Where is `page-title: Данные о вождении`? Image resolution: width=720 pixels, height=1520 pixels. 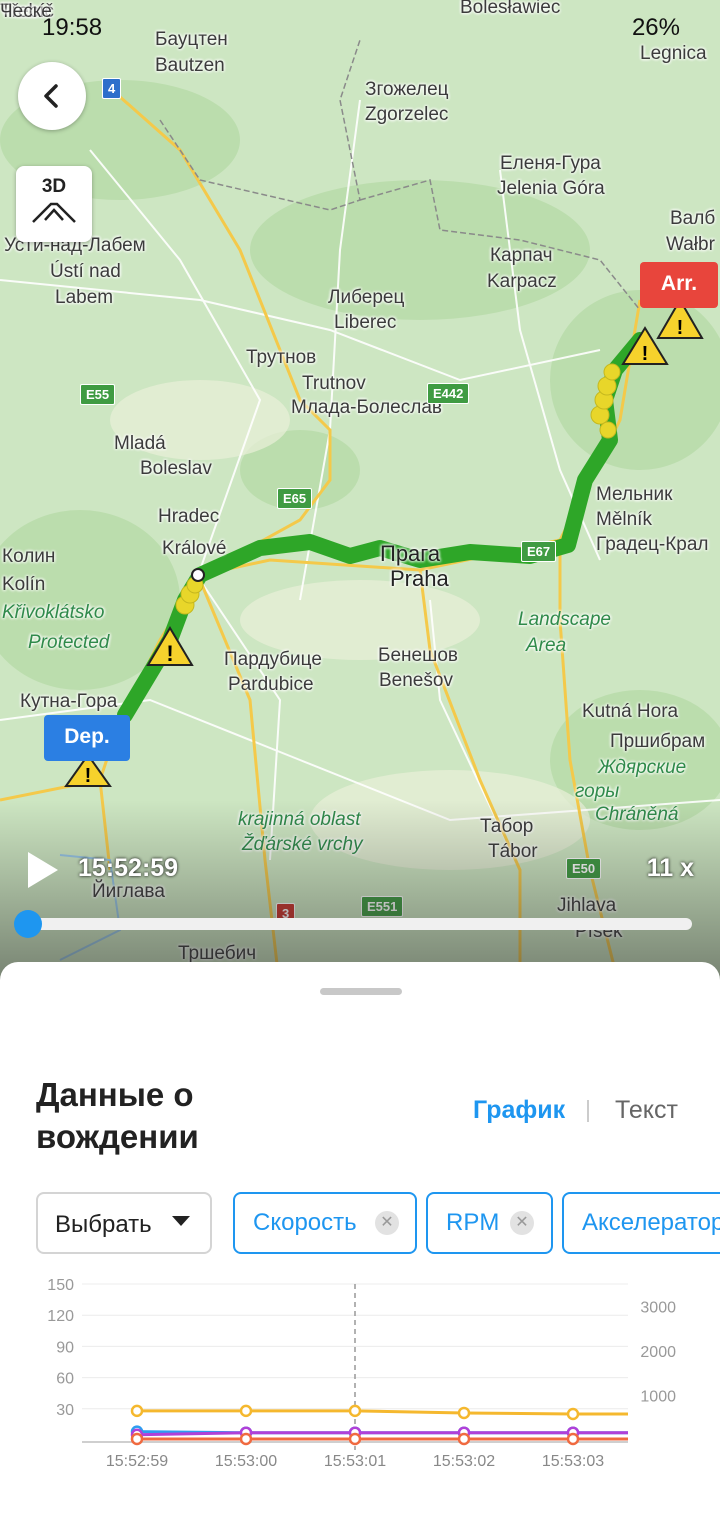 page-title: Данные о вождении is located at coordinates (117, 1115).